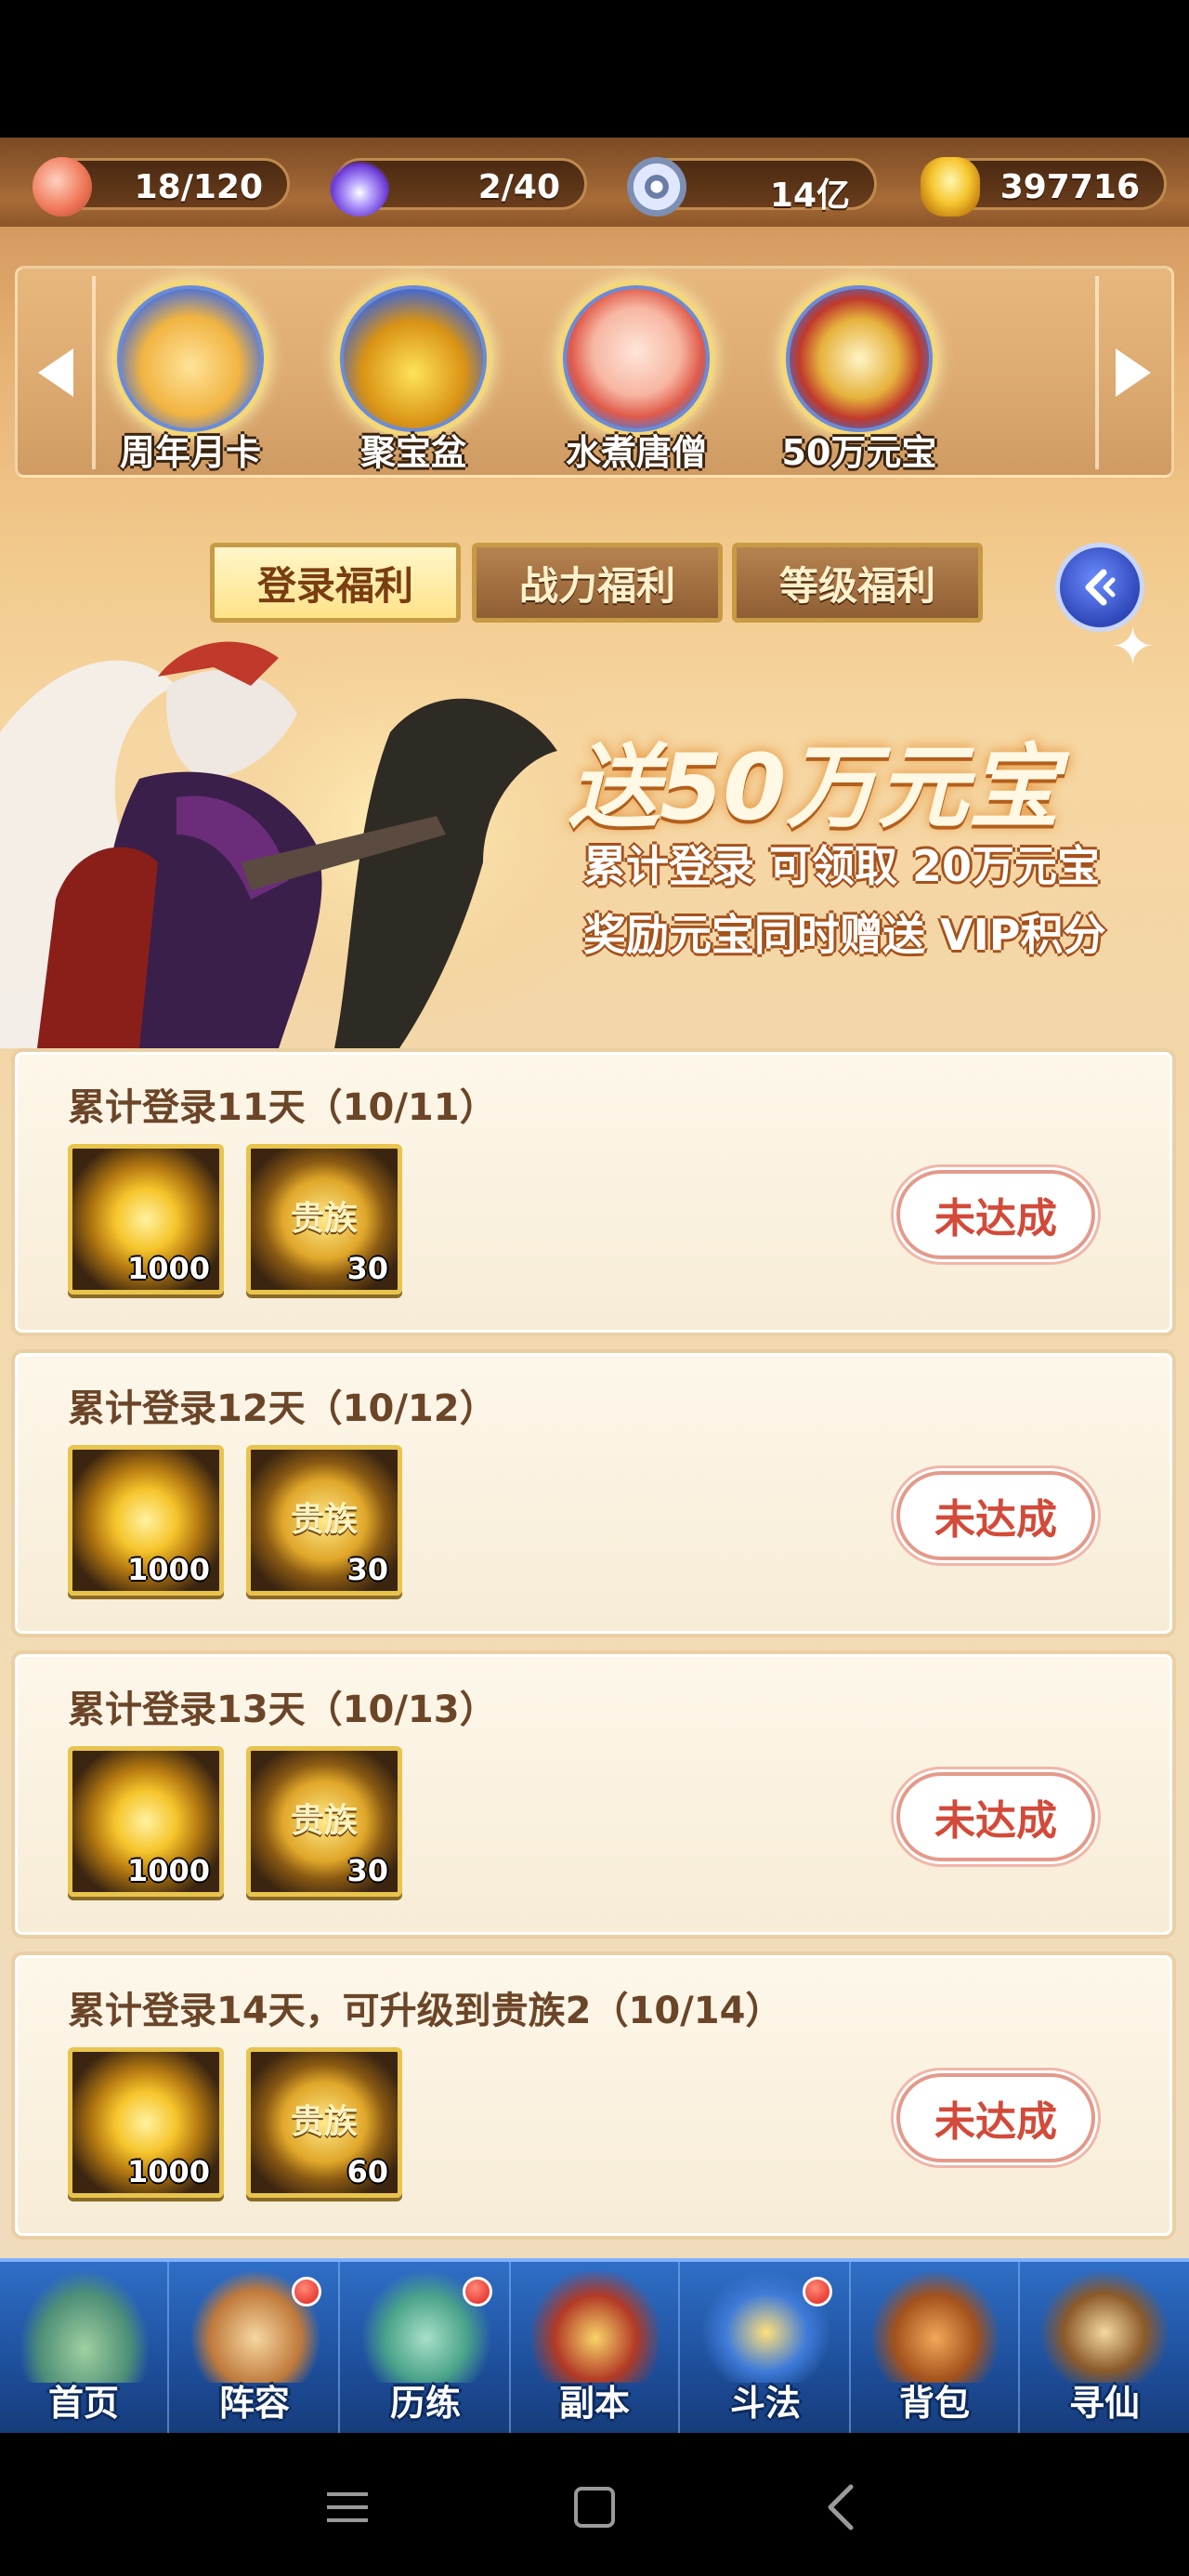 The height and width of the screenshot is (2576, 1189). I want to click on spirit-flame-icon, so click(359, 187).